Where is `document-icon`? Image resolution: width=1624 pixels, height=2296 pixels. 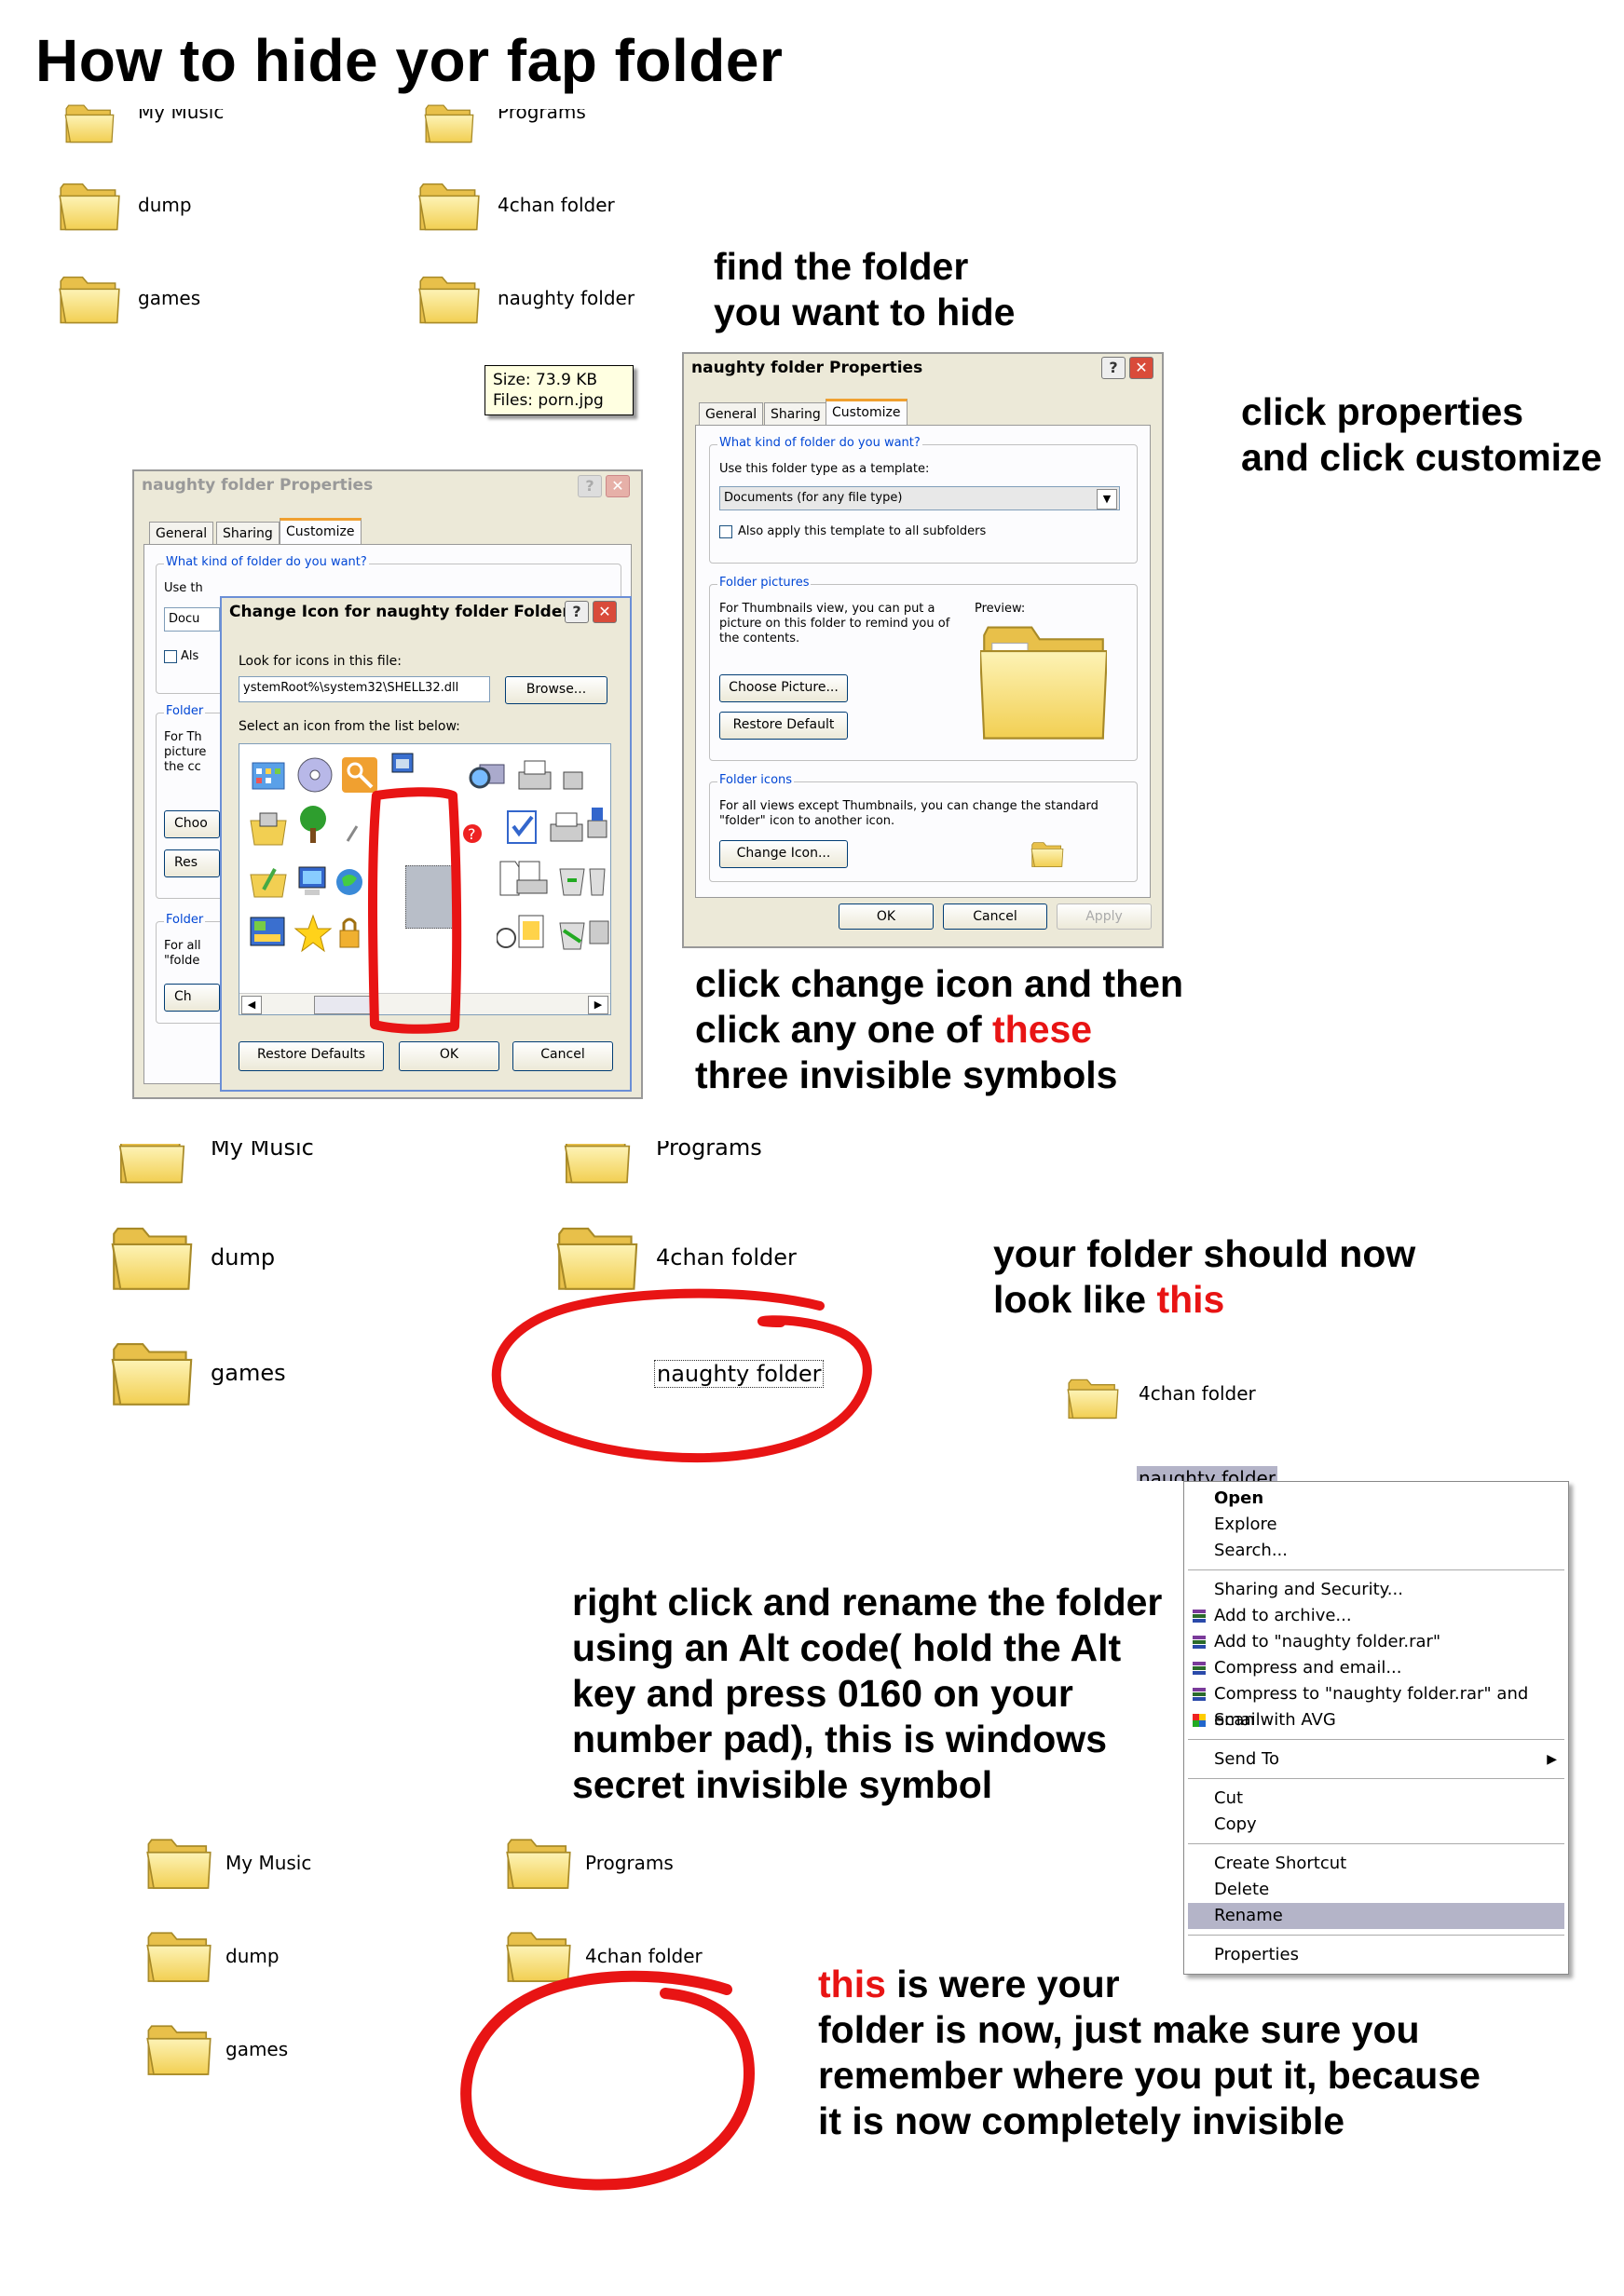 document-icon is located at coordinates (532, 933).